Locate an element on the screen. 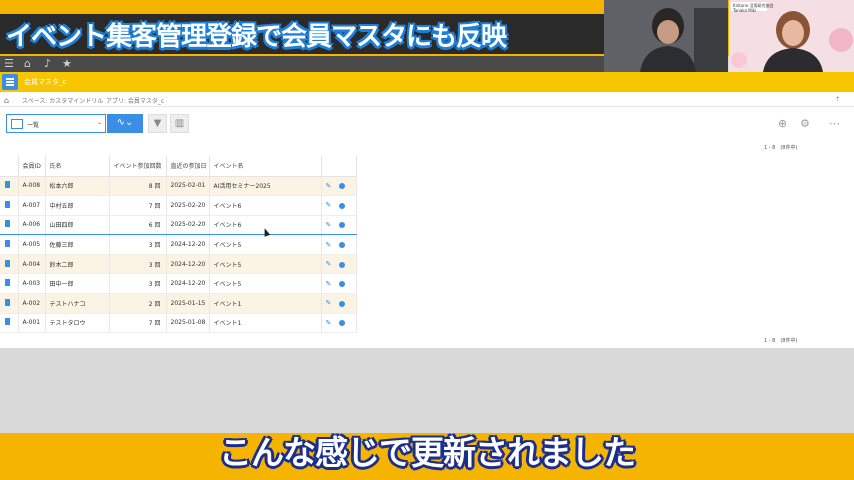 Image resolution: width=854 pixels, height=480 pixels. header-member-id: 会員ID is located at coordinates (32, 166).